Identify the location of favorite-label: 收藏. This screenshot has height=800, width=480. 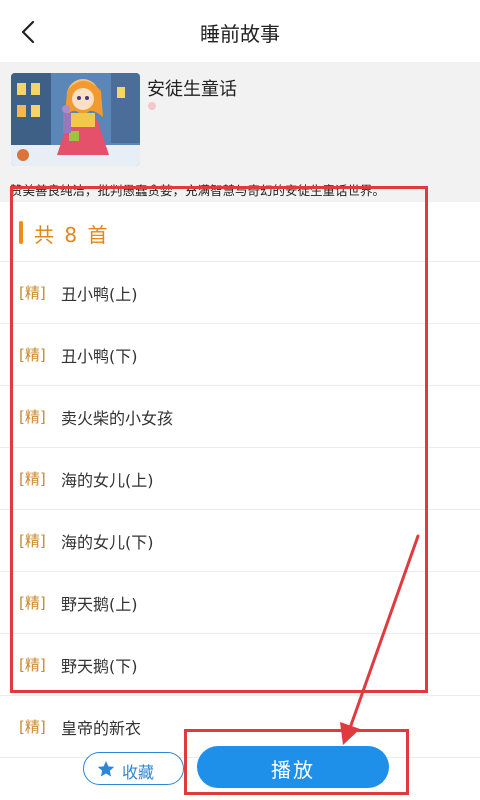
(138, 772).